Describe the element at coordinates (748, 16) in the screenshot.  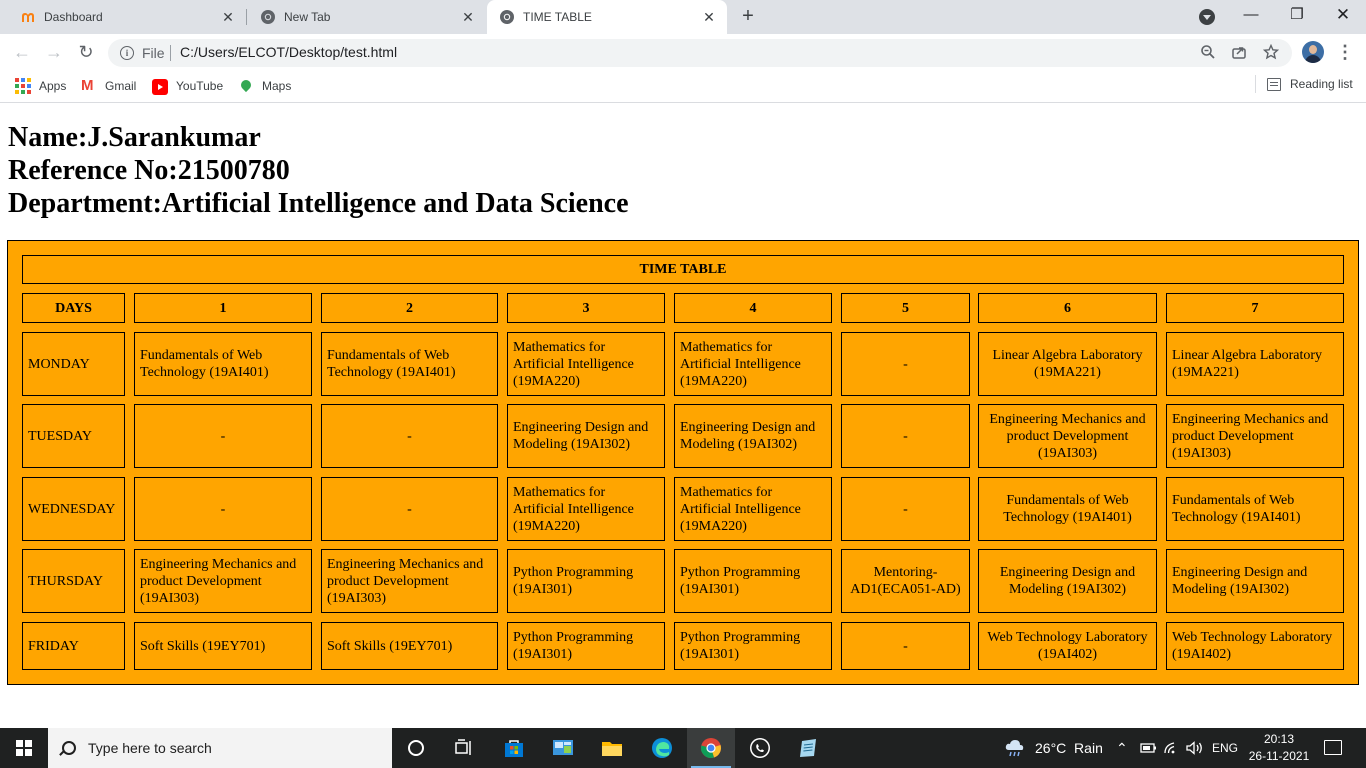
I see `new-tab-button: +` at that location.